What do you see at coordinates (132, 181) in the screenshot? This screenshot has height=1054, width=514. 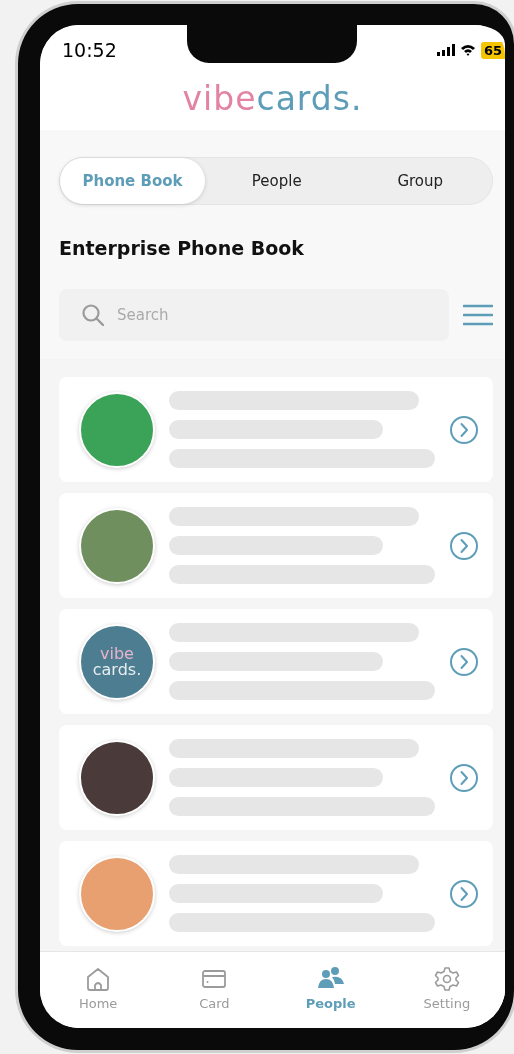 I see `segment-tab: Phone Book` at bounding box center [132, 181].